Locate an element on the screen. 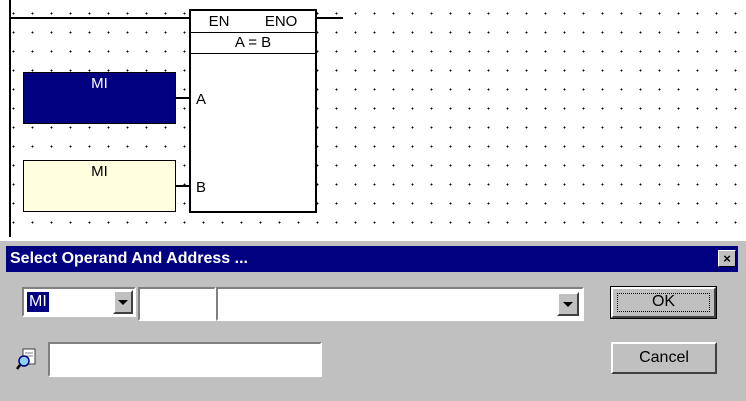 The width and height of the screenshot is (746, 401). operand-type-dropdown-button is located at coordinates (123, 302).